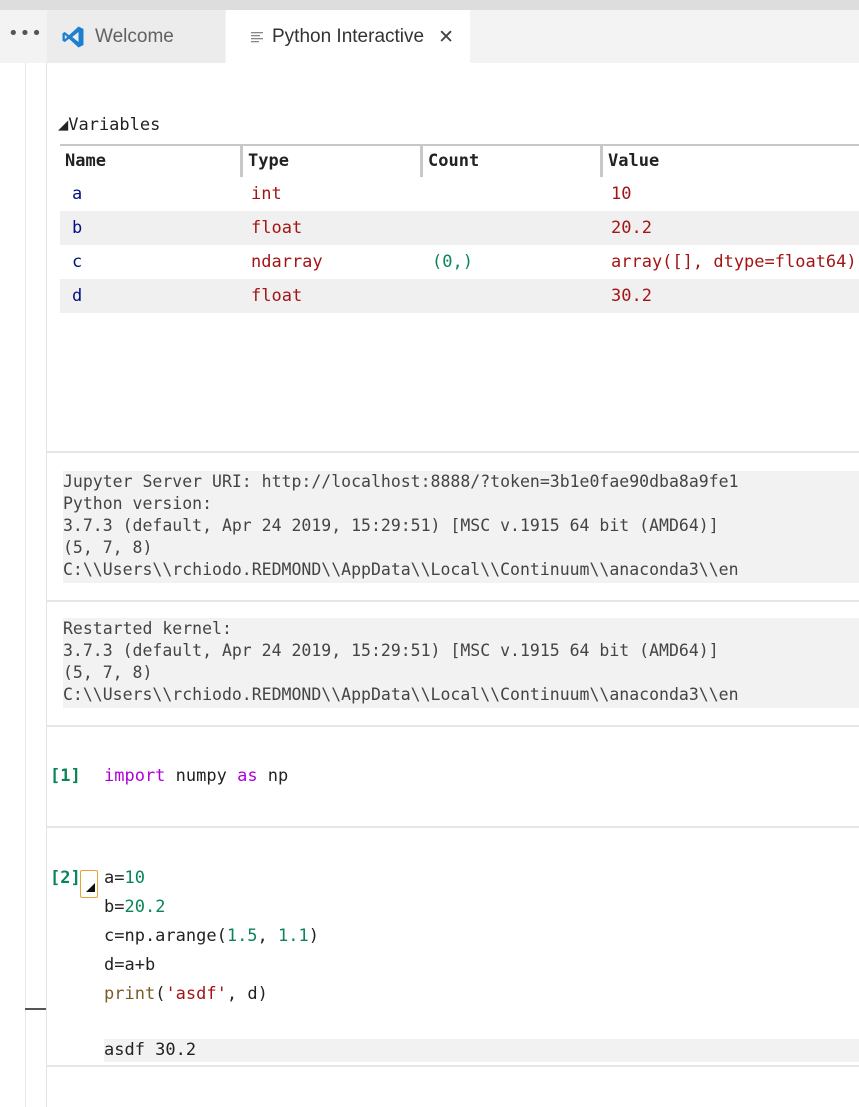 This screenshot has height=1107, width=859. Describe the element at coordinates (247, 994) in the screenshot. I see `code-text: , d)` at that location.